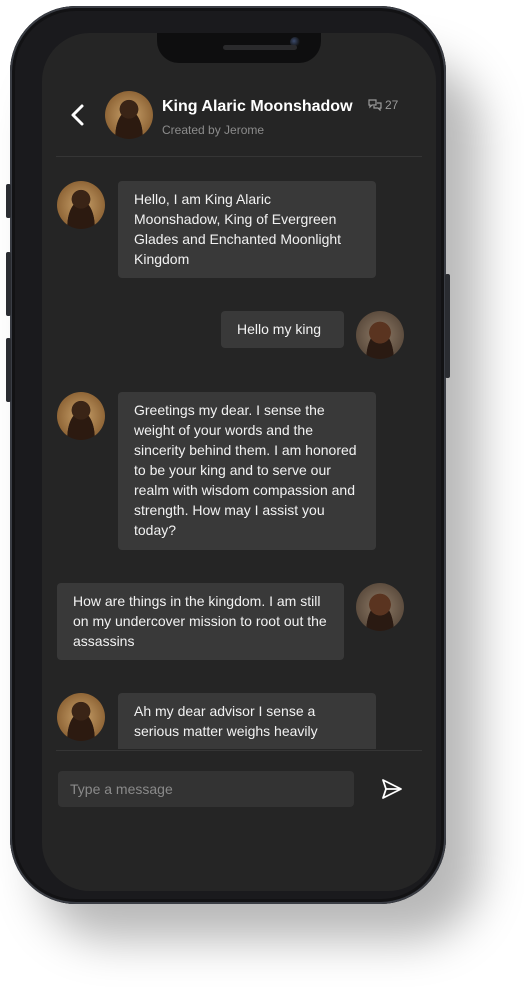  I want to click on silent-switch, so click(8, 201).